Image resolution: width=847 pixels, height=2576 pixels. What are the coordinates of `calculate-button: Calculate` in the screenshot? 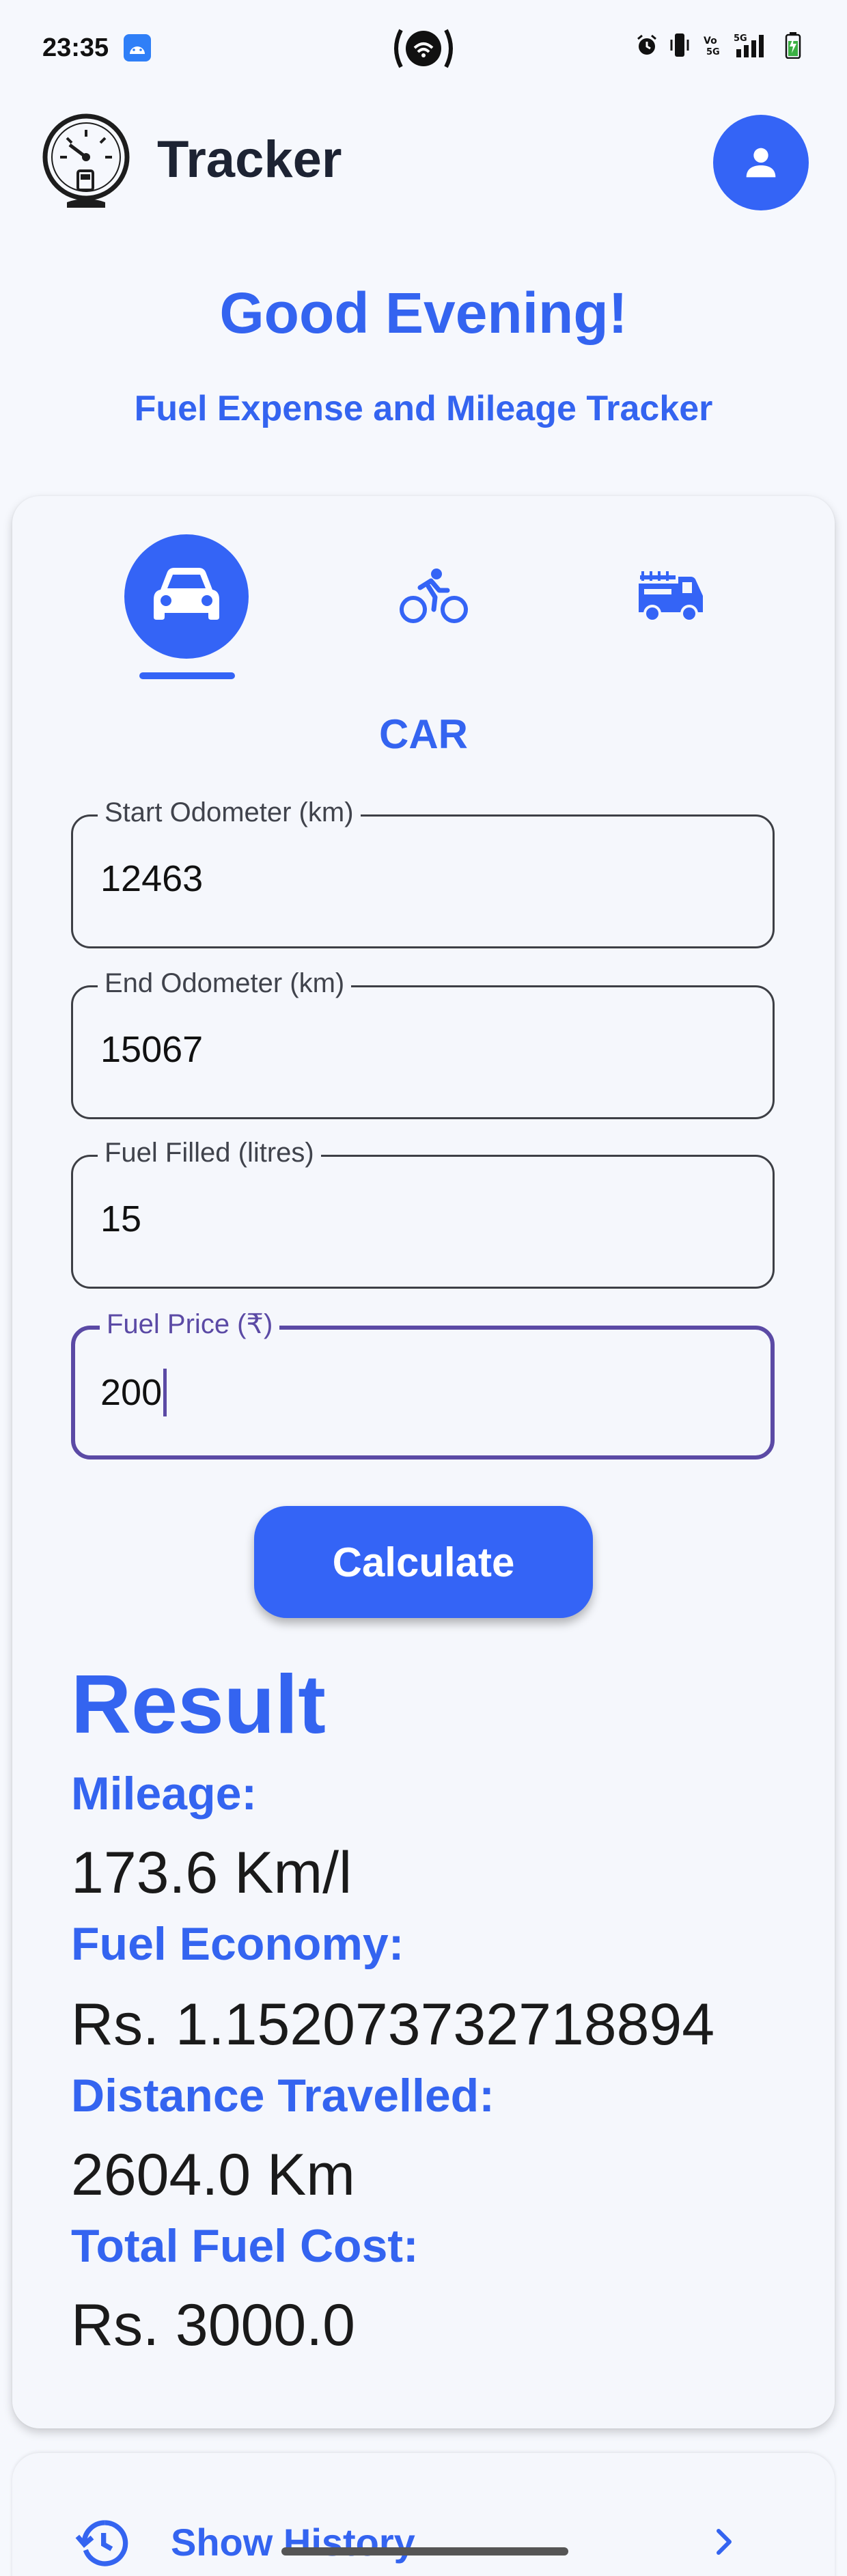 It's located at (423, 1562).